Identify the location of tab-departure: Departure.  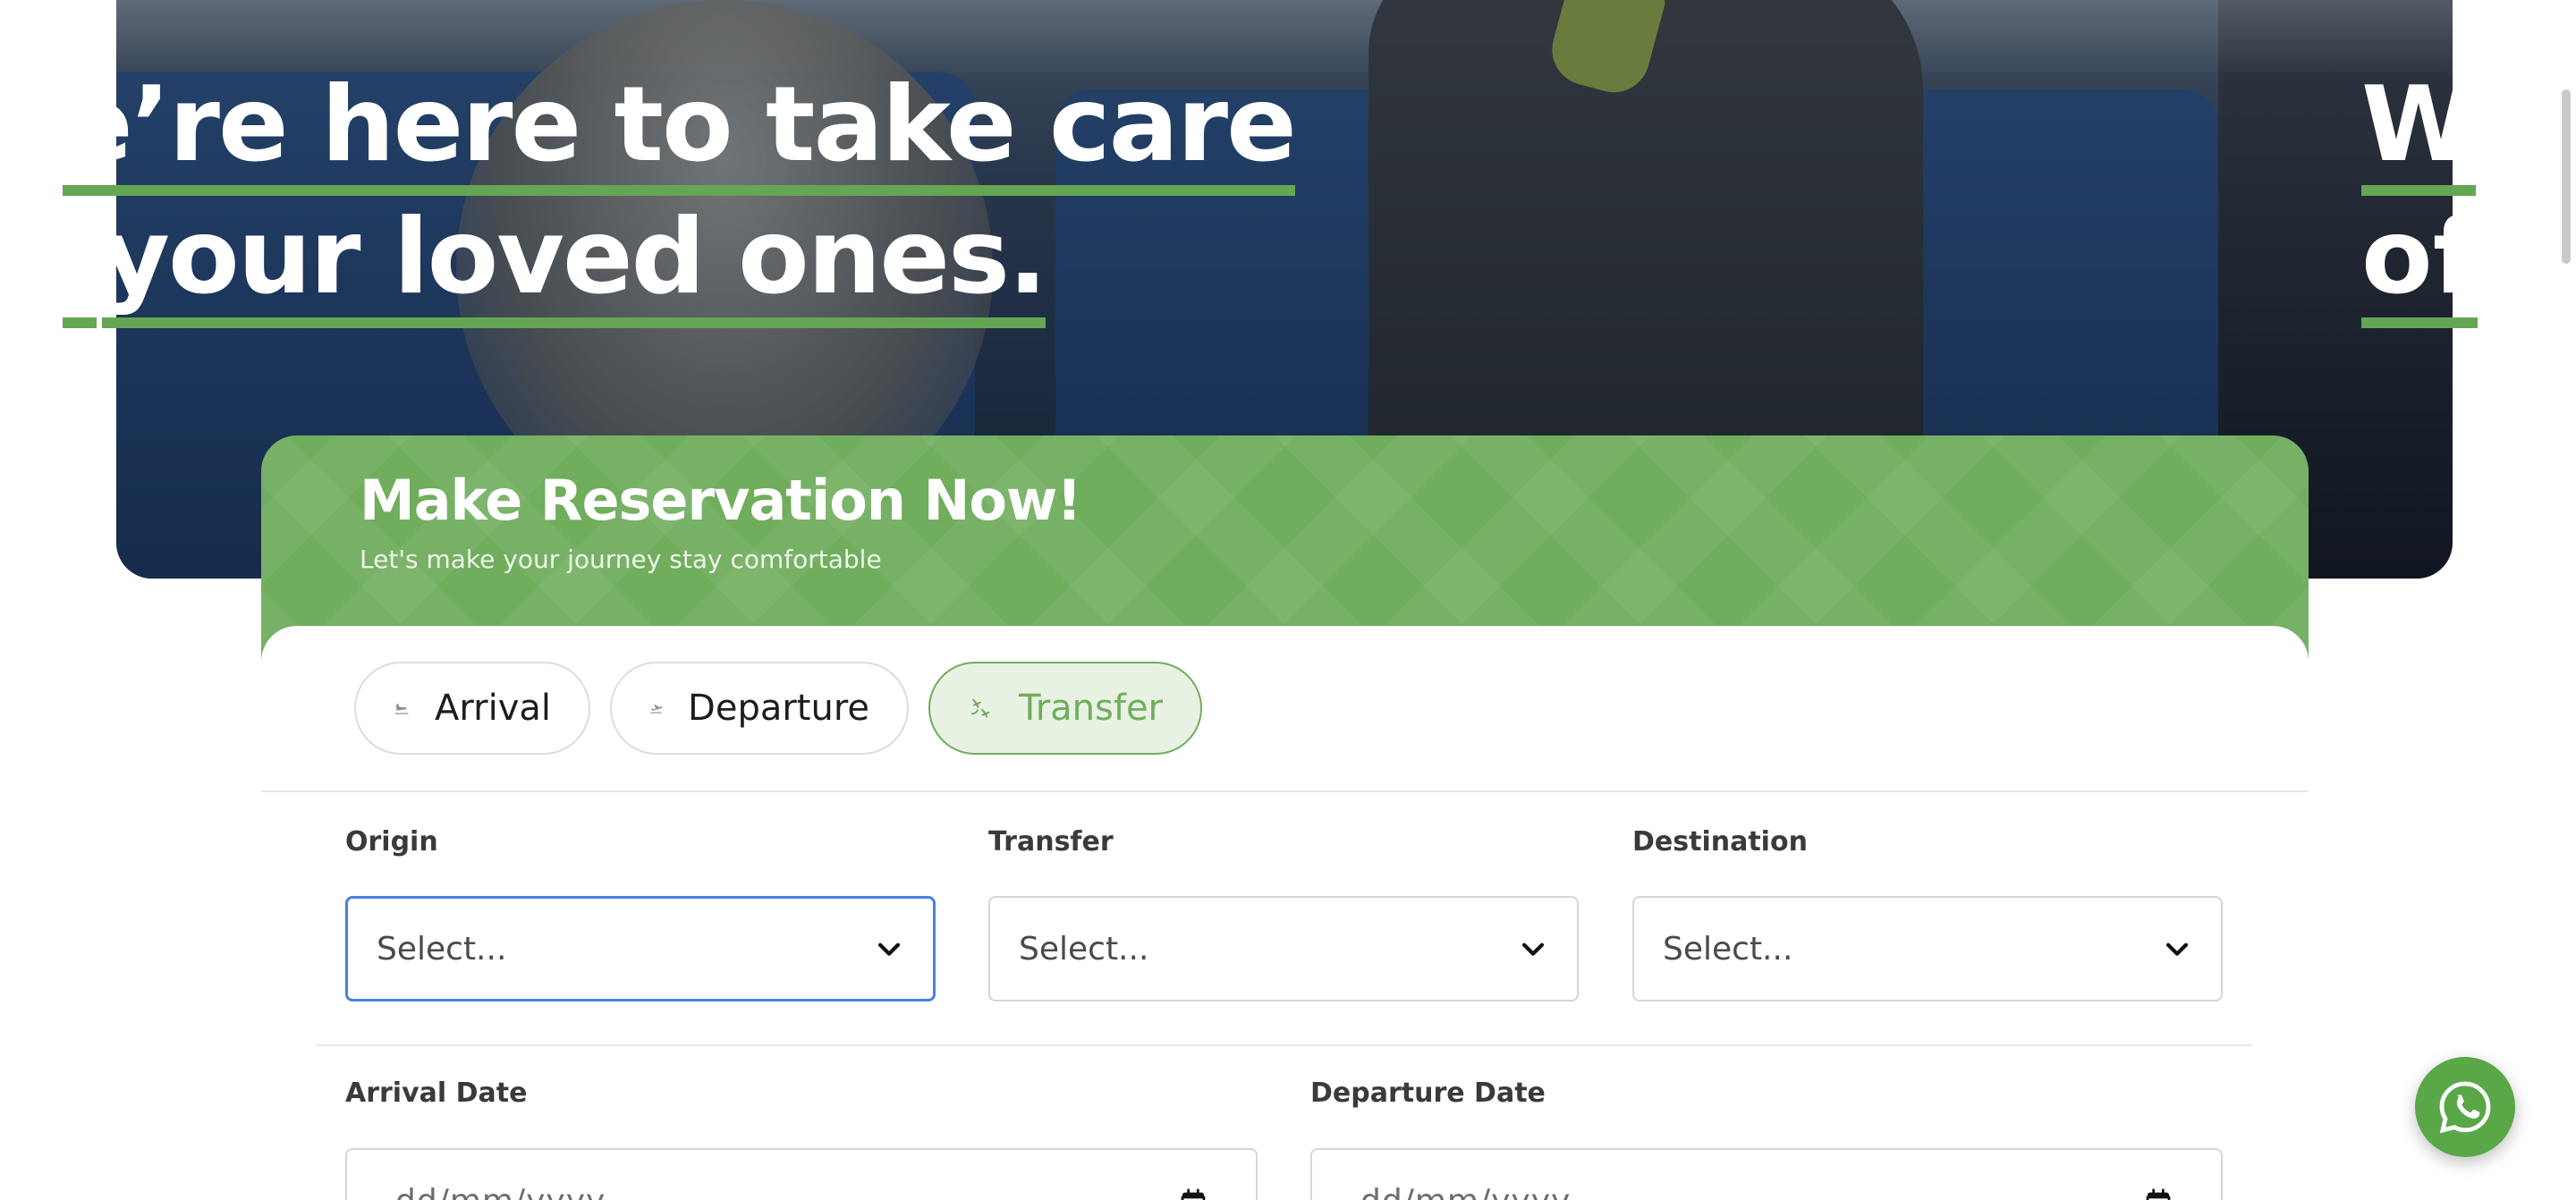
(759, 709).